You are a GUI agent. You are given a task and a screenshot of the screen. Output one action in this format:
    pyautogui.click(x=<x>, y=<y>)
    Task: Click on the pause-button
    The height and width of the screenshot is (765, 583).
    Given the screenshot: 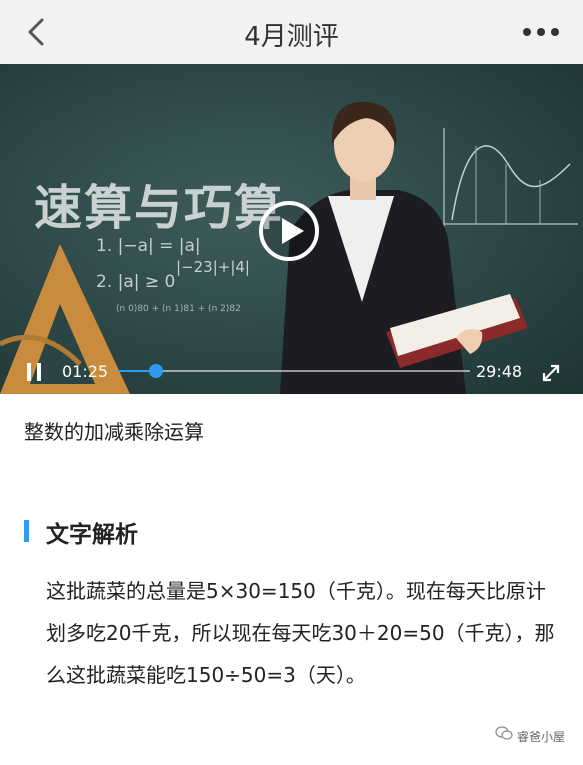 What is the action you would take?
    pyautogui.click(x=34, y=372)
    